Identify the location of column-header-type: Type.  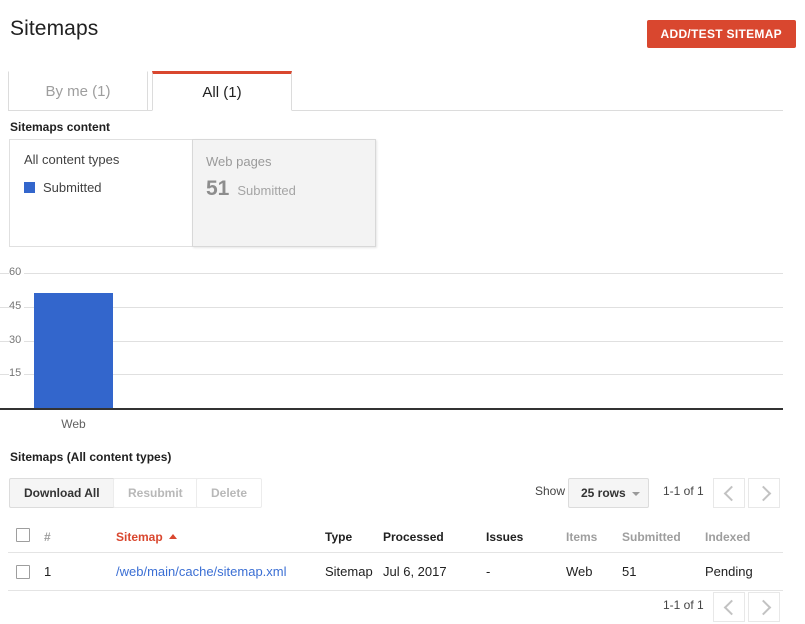
(338, 537).